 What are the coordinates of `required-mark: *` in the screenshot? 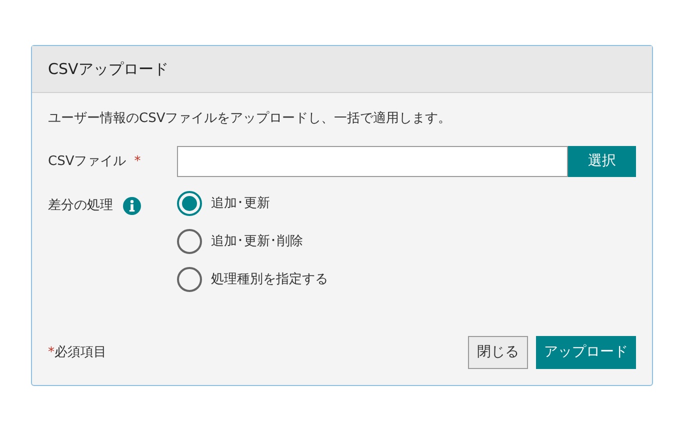 It's located at (137, 161).